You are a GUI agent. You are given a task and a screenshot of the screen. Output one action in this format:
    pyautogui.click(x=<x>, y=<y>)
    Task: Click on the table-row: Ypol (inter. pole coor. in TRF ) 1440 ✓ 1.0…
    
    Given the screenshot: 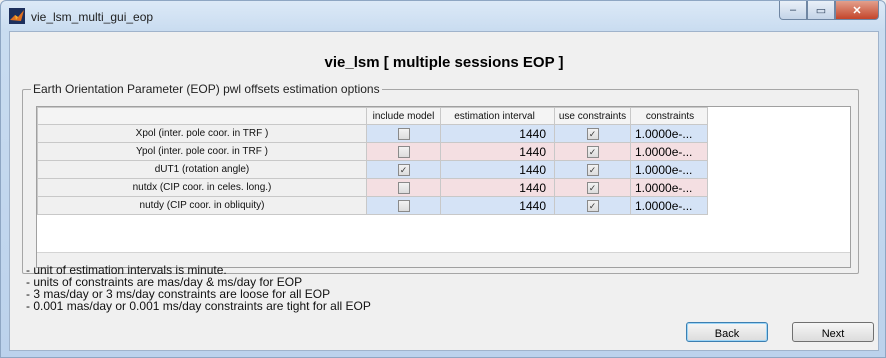 What is the action you would take?
    pyautogui.click(x=372, y=151)
    